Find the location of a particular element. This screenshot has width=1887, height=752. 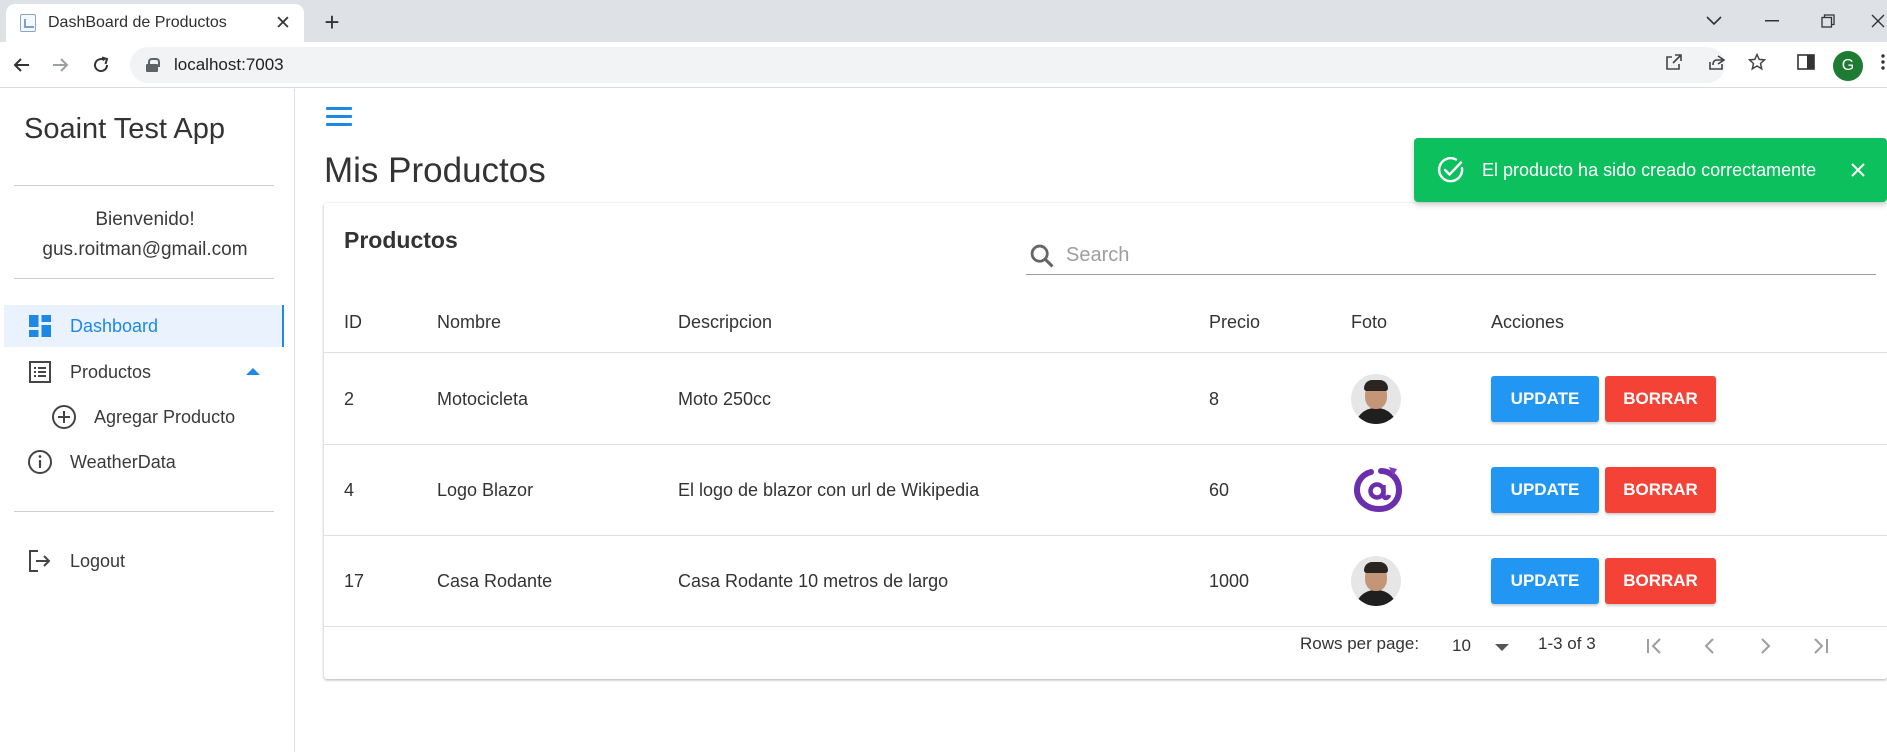

cell-id: 17 is located at coordinates (354, 580).